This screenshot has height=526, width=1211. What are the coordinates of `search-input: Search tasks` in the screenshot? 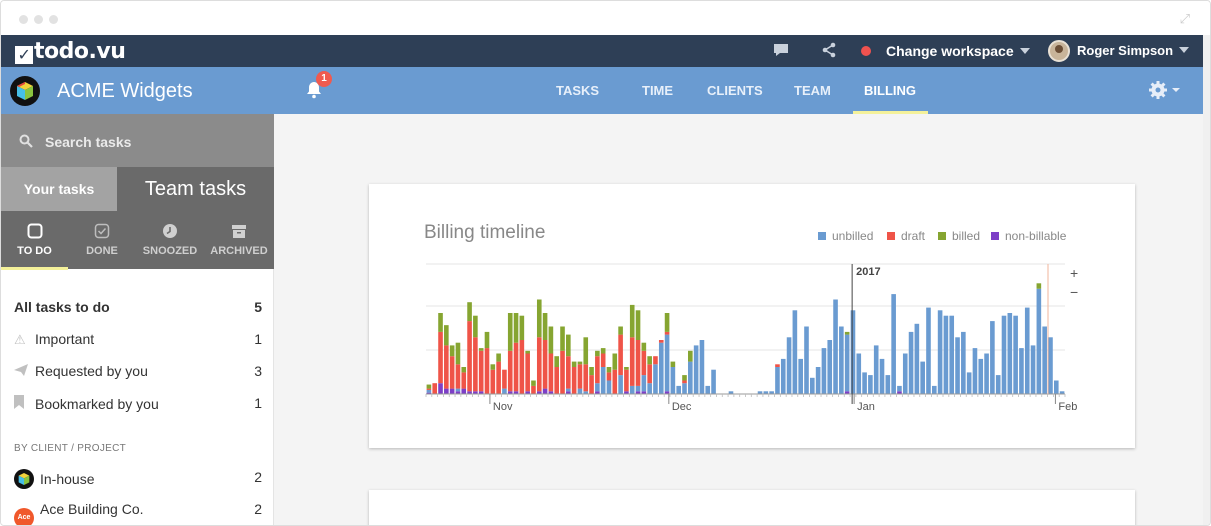 It's located at (137, 140).